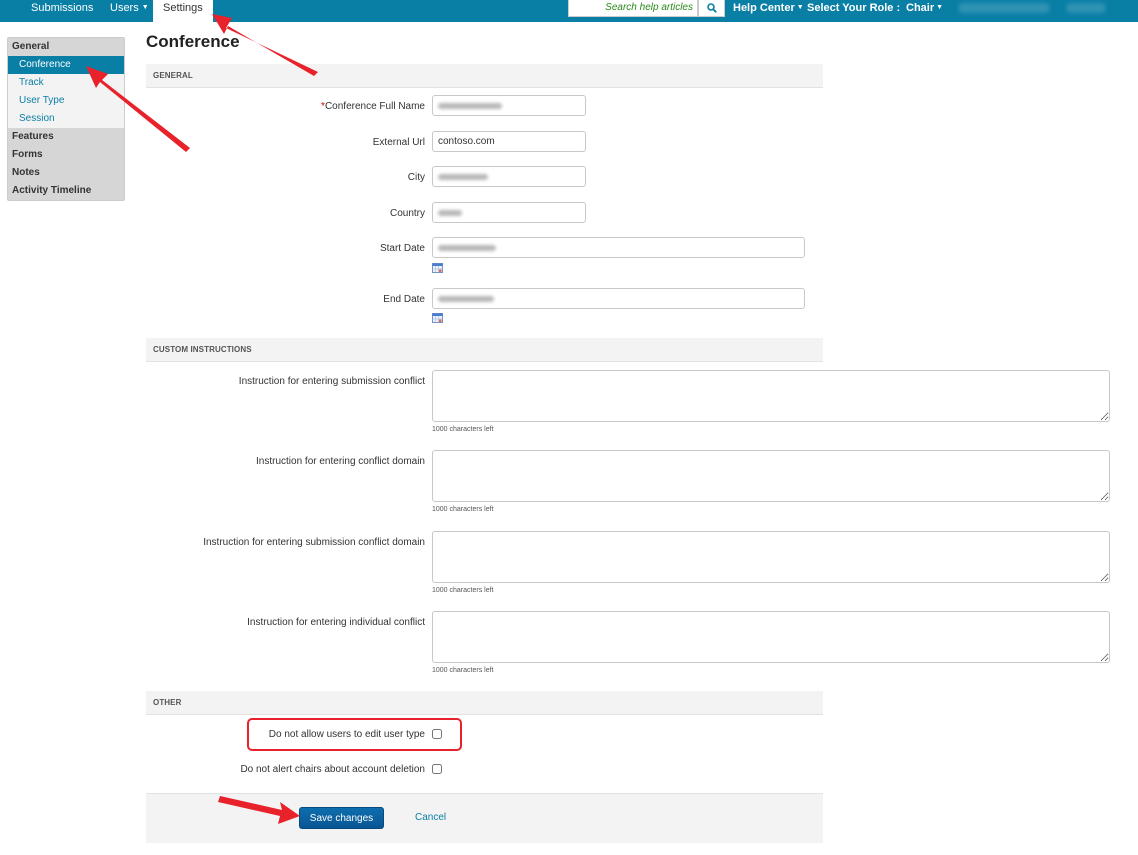  Describe the element at coordinates (340, 461) in the screenshot. I see `instruction-label: Instruction for entering conflict domain` at that location.